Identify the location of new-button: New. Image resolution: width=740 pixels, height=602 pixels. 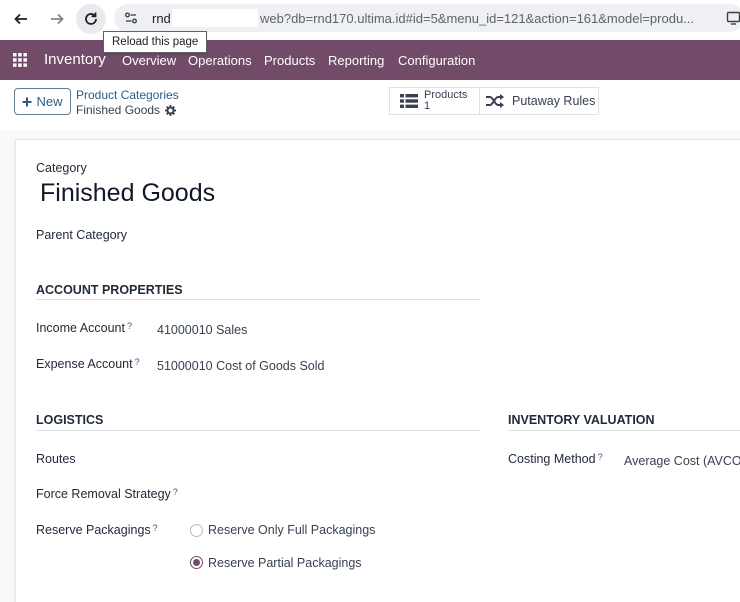
(42, 101).